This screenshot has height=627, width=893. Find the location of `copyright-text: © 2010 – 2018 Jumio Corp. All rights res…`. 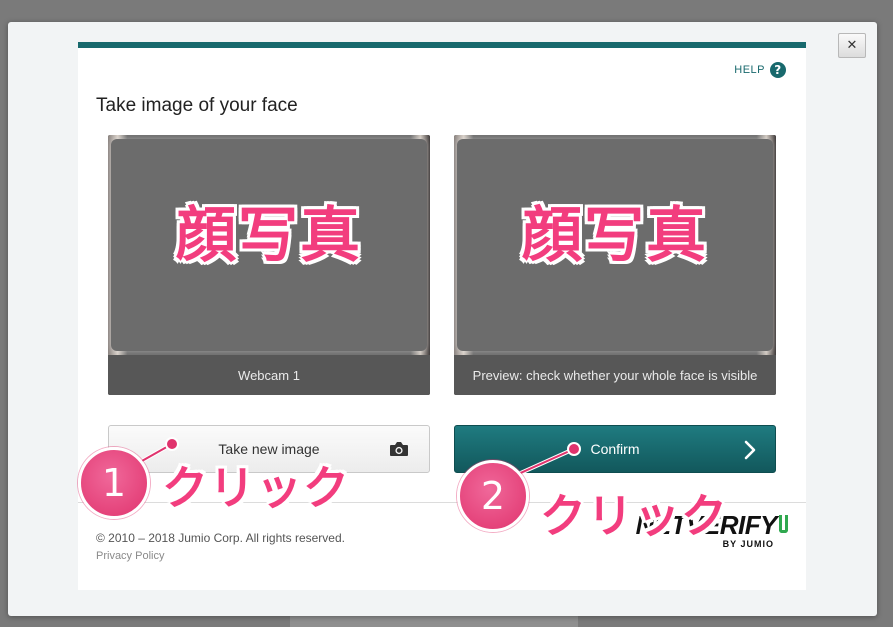

copyright-text: © 2010 – 2018 Jumio Corp. All rights res… is located at coordinates (220, 538).